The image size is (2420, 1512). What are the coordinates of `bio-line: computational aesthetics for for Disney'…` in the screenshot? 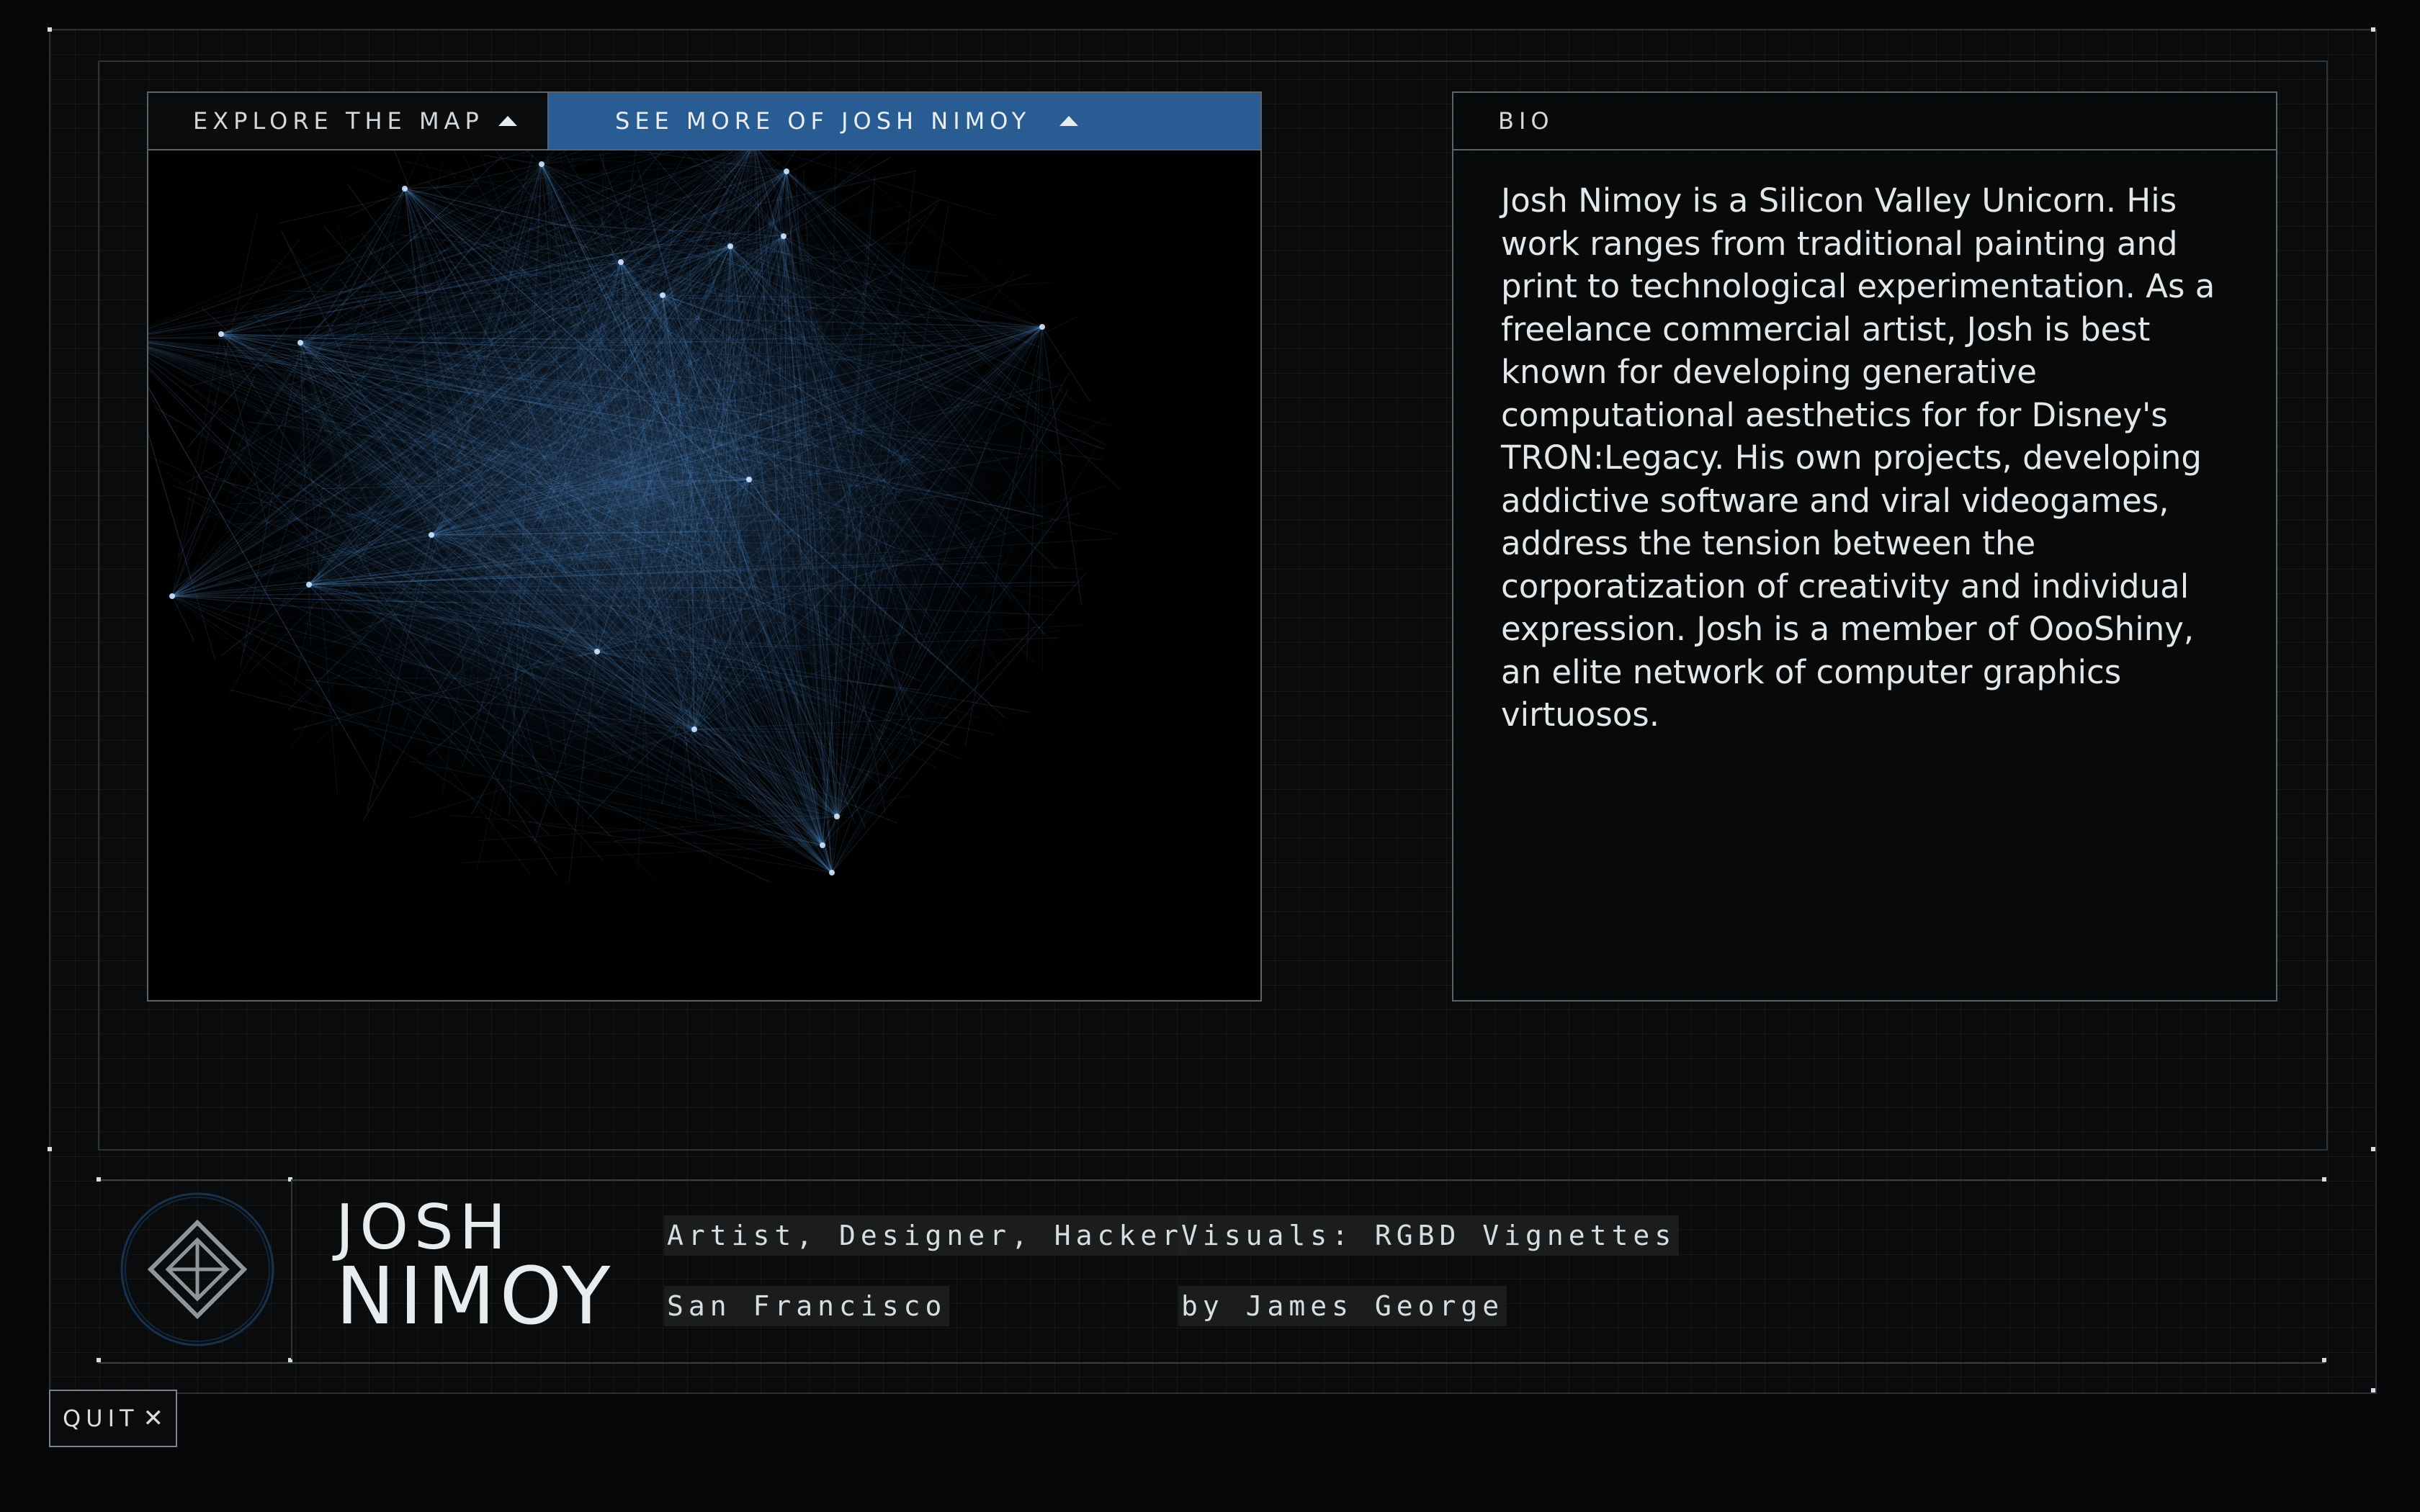 It's located at (1834, 414).